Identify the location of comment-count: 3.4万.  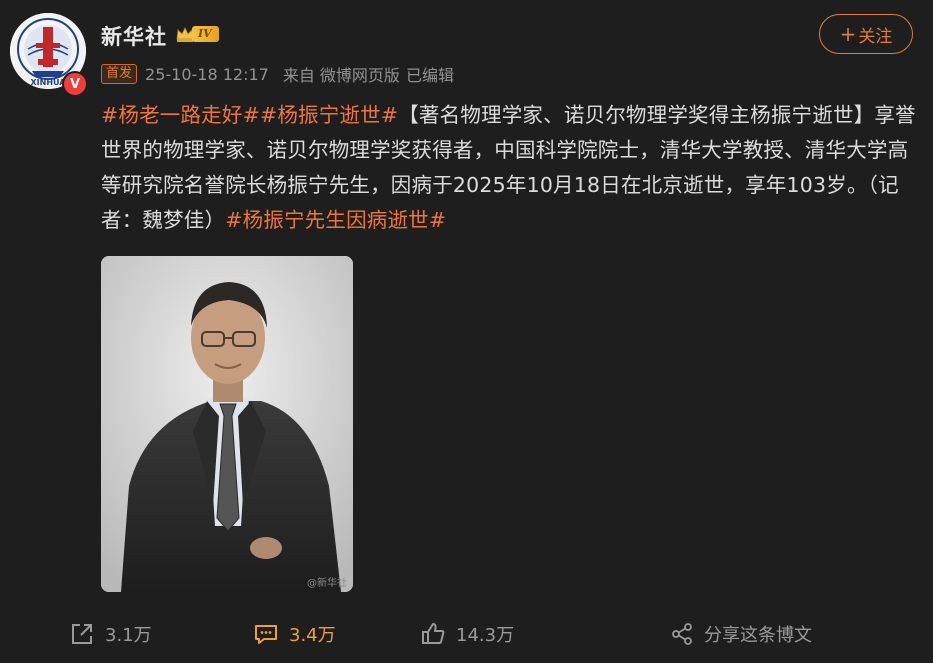
(312, 635).